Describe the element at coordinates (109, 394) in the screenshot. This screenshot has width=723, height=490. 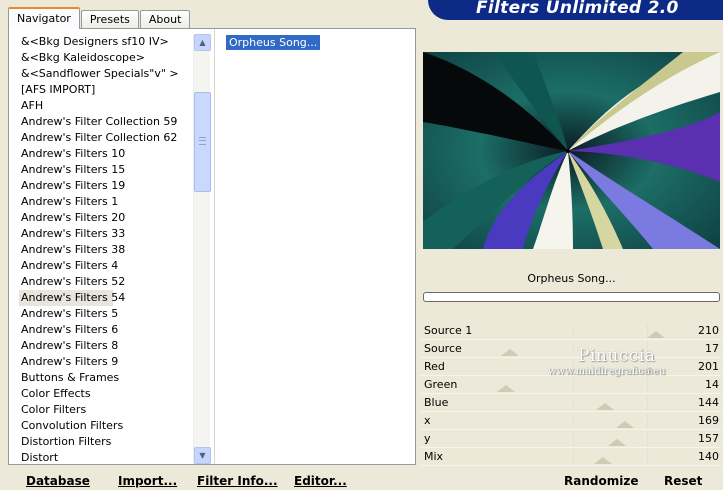
I see `filter-list-item: Color Effects` at that location.